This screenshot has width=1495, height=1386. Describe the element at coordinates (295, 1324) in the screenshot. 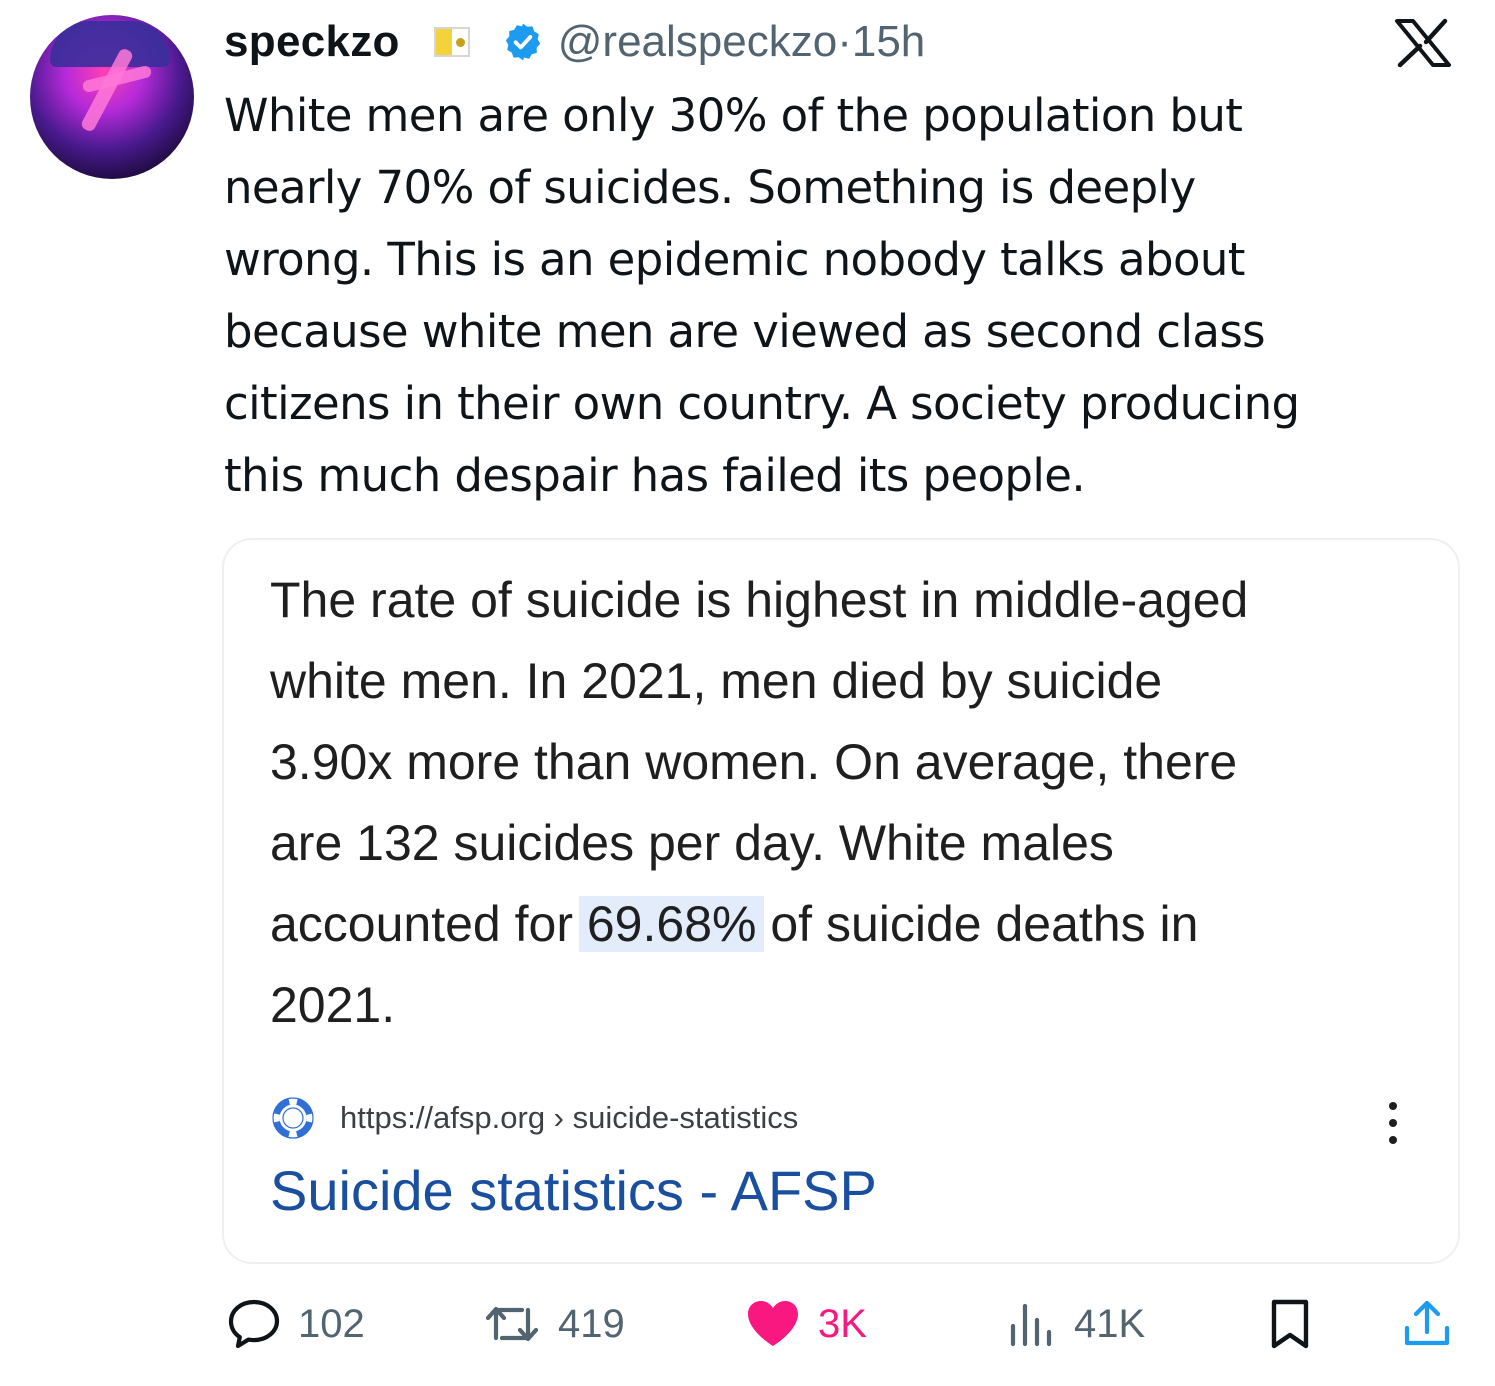

I see `reply-button: 102` at that location.